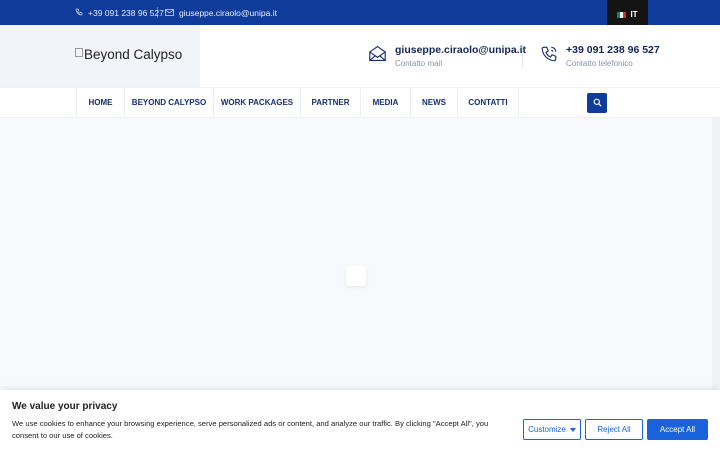 The width and height of the screenshot is (720, 450). I want to click on loading-spinner, so click(356, 276).